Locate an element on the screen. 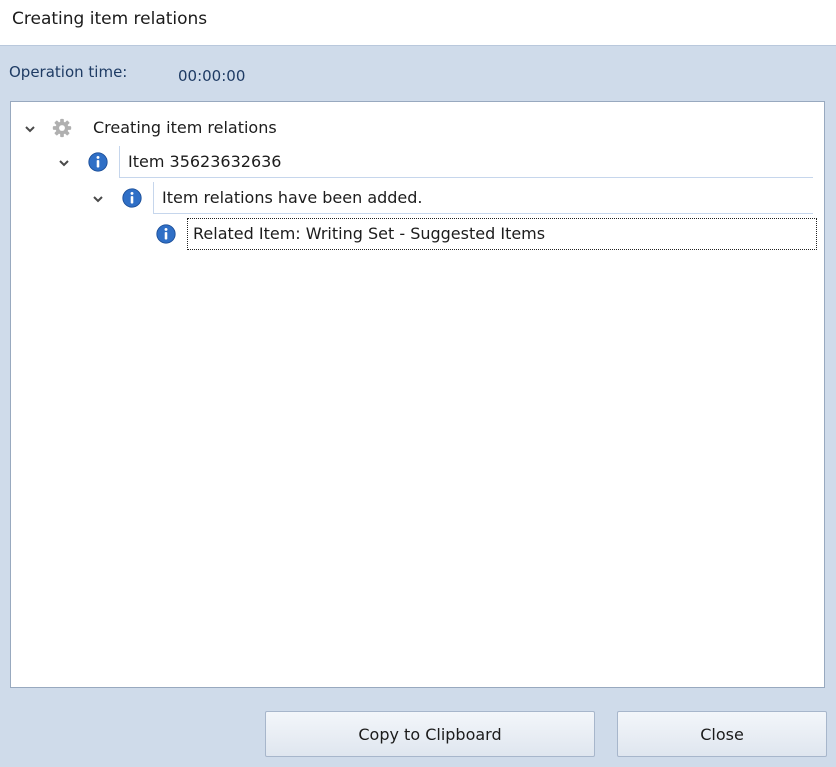 This screenshot has width=836, height=767. copy-to-clipboard-button: Copy to Clipboard is located at coordinates (430, 734).